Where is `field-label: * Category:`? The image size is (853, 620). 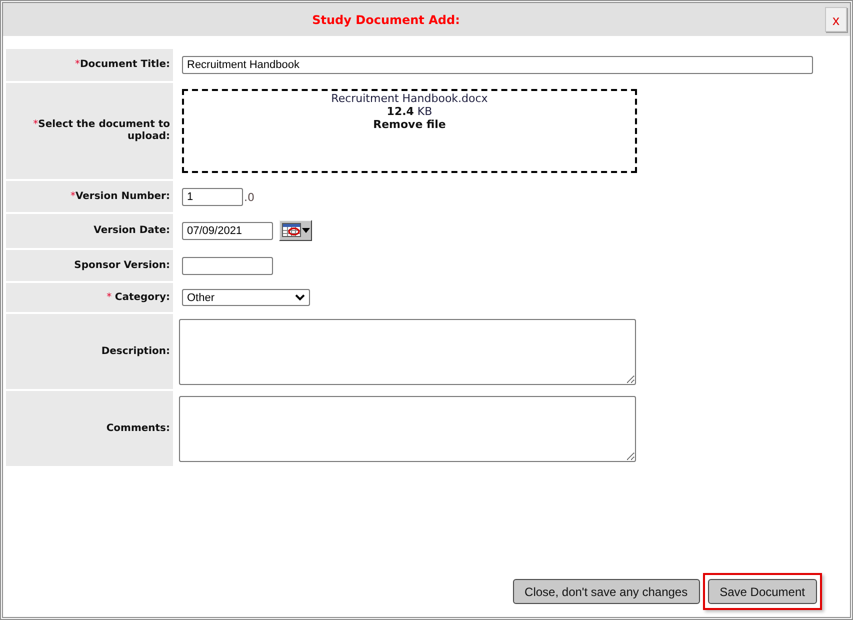
field-label: * Category: is located at coordinates (138, 298).